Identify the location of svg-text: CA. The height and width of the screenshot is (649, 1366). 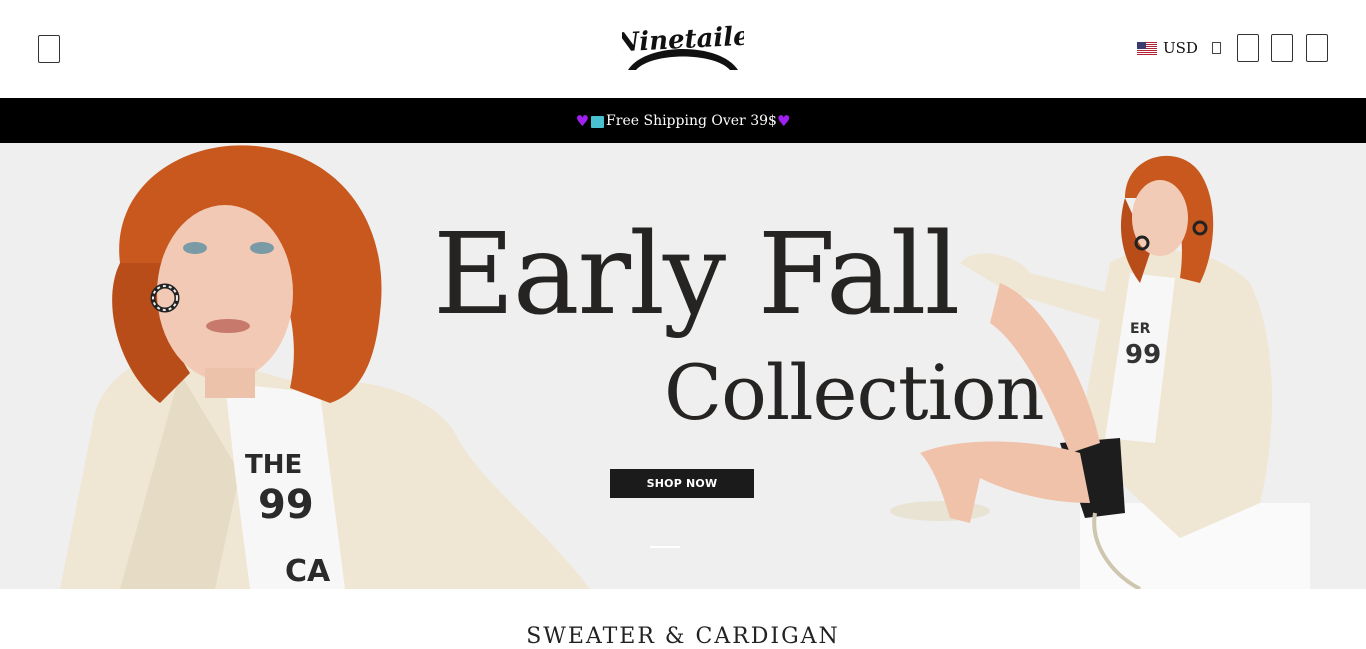
(308, 571).